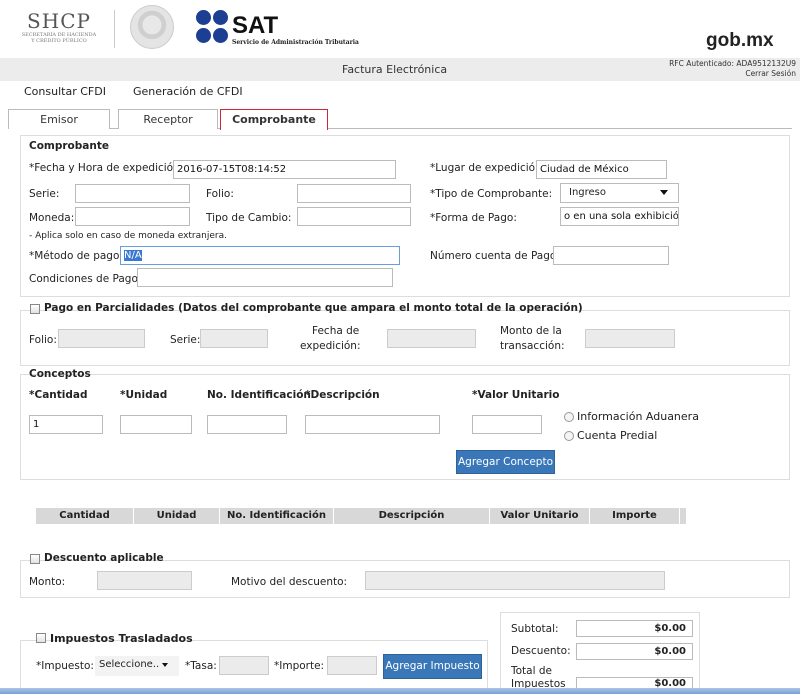  I want to click on metodo-pago-value: N/A, so click(133, 255).